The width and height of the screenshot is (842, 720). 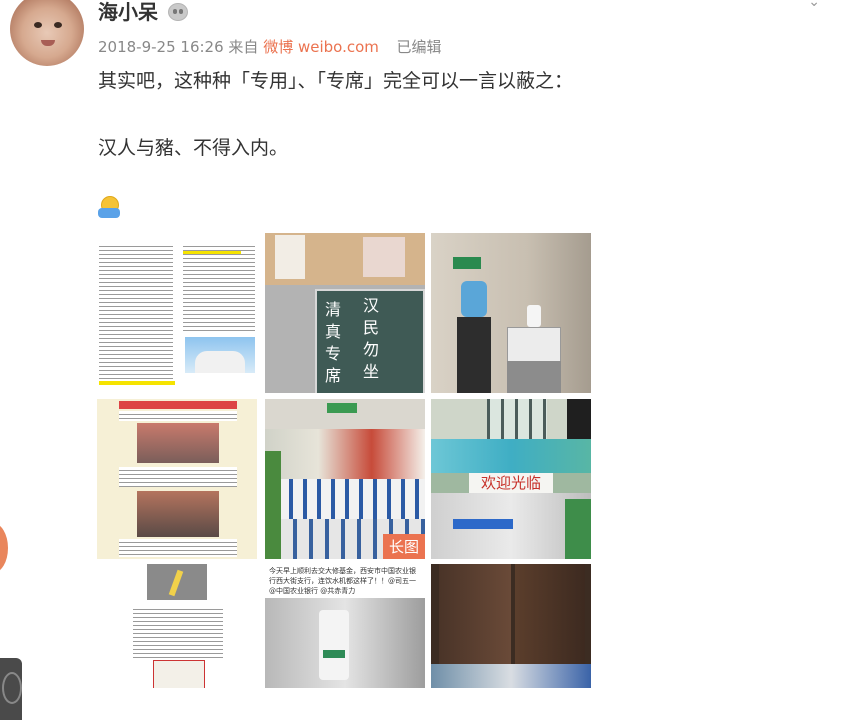 What do you see at coordinates (511, 626) in the screenshot?
I see `image-door-photo` at bounding box center [511, 626].